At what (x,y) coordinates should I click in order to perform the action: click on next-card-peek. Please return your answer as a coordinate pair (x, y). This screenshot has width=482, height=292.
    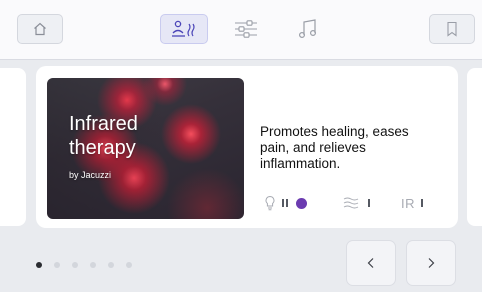
    Looking at the image, I should click on (474, 147).